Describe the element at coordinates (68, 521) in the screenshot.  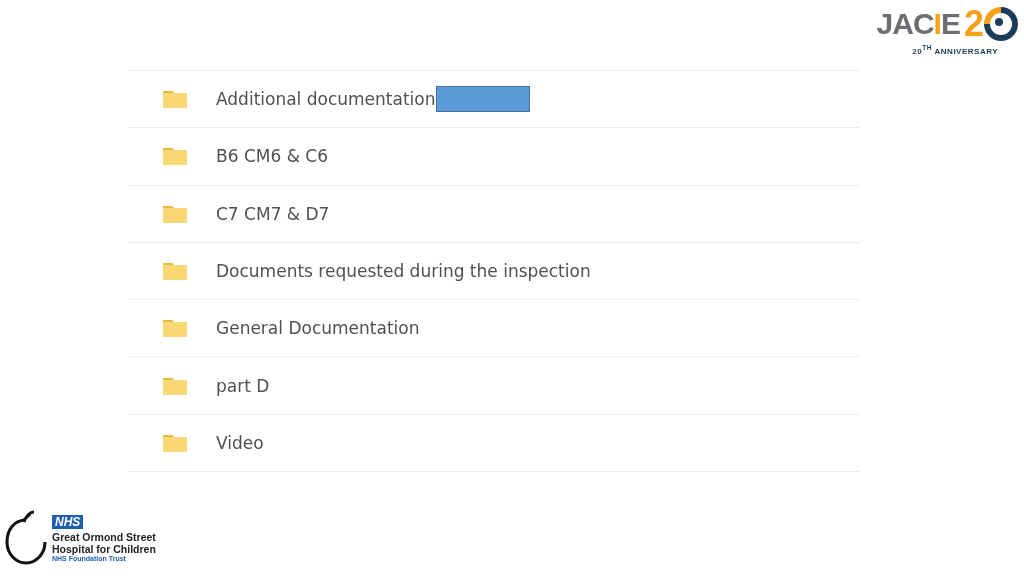
I see `nhs-badge: NHS` at that location.